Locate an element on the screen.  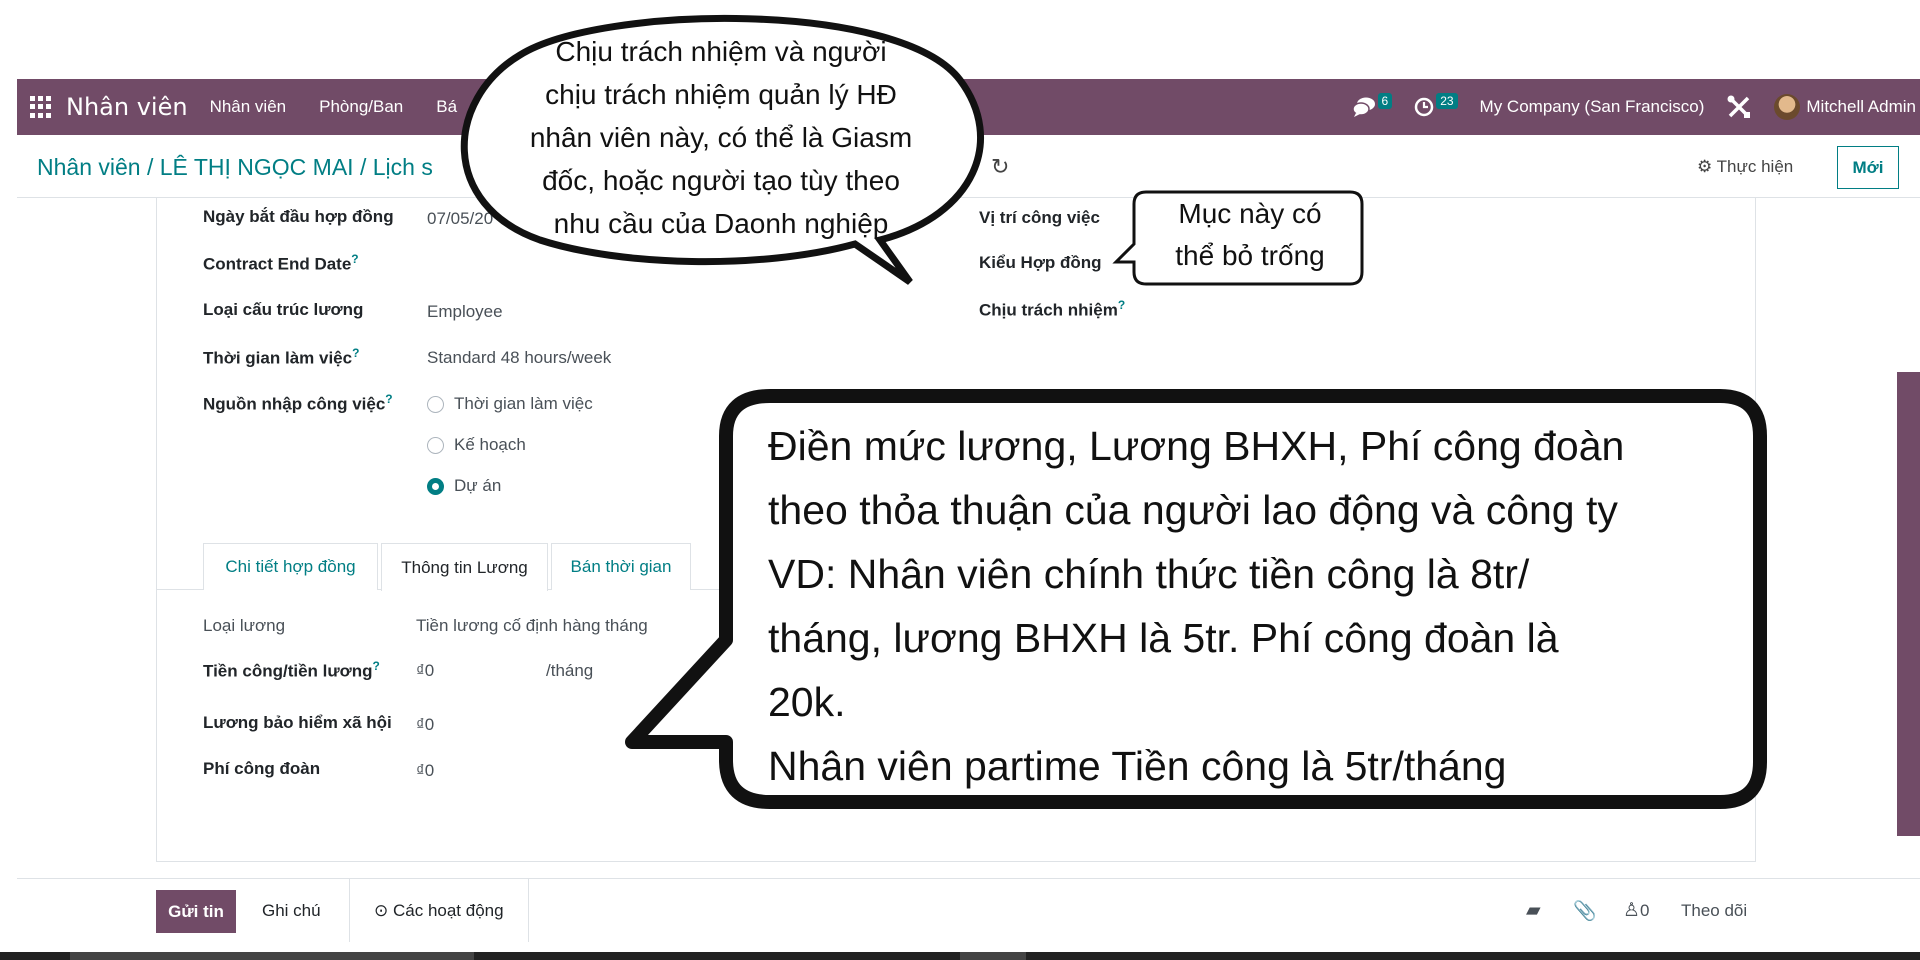
menu-departments: Phòng/Ban is located at coordinates (361, 107).